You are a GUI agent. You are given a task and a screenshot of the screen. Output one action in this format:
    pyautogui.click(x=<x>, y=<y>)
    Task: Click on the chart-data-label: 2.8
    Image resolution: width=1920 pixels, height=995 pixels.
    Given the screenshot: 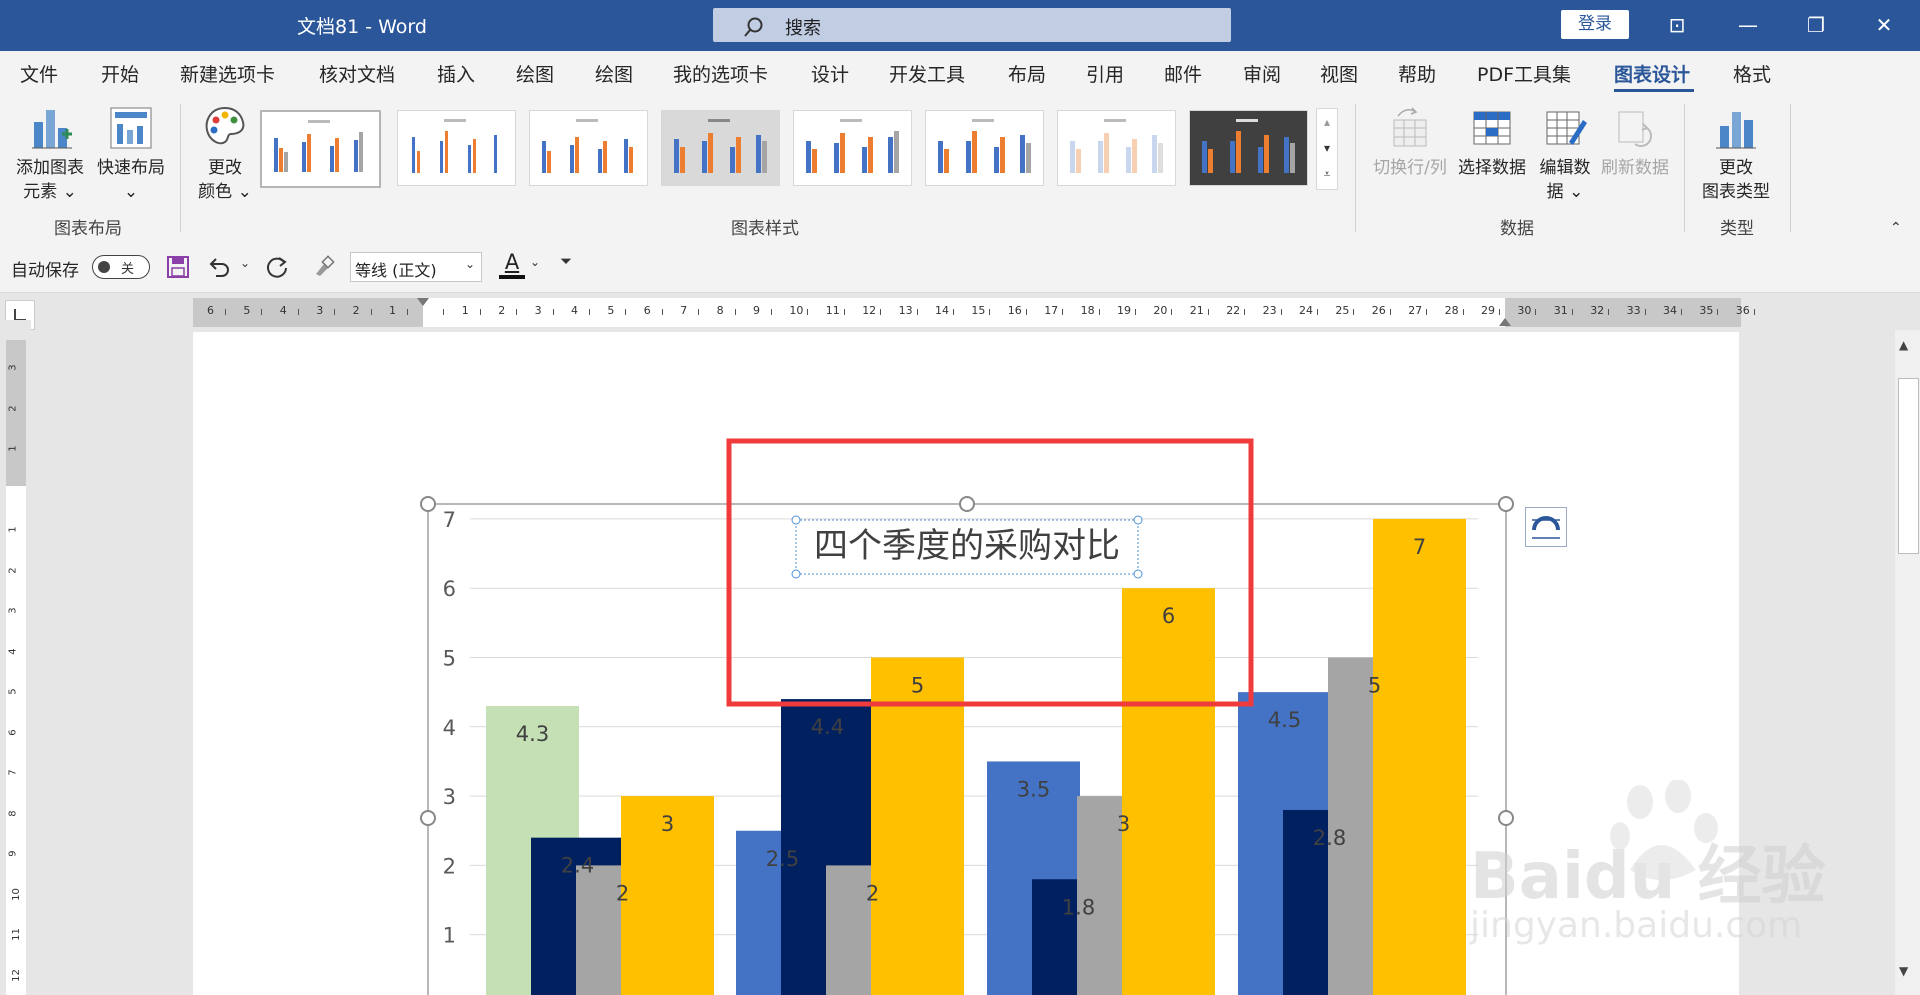 What is the action you would take?
    pyautogui.click(x=1329, y=838)
    